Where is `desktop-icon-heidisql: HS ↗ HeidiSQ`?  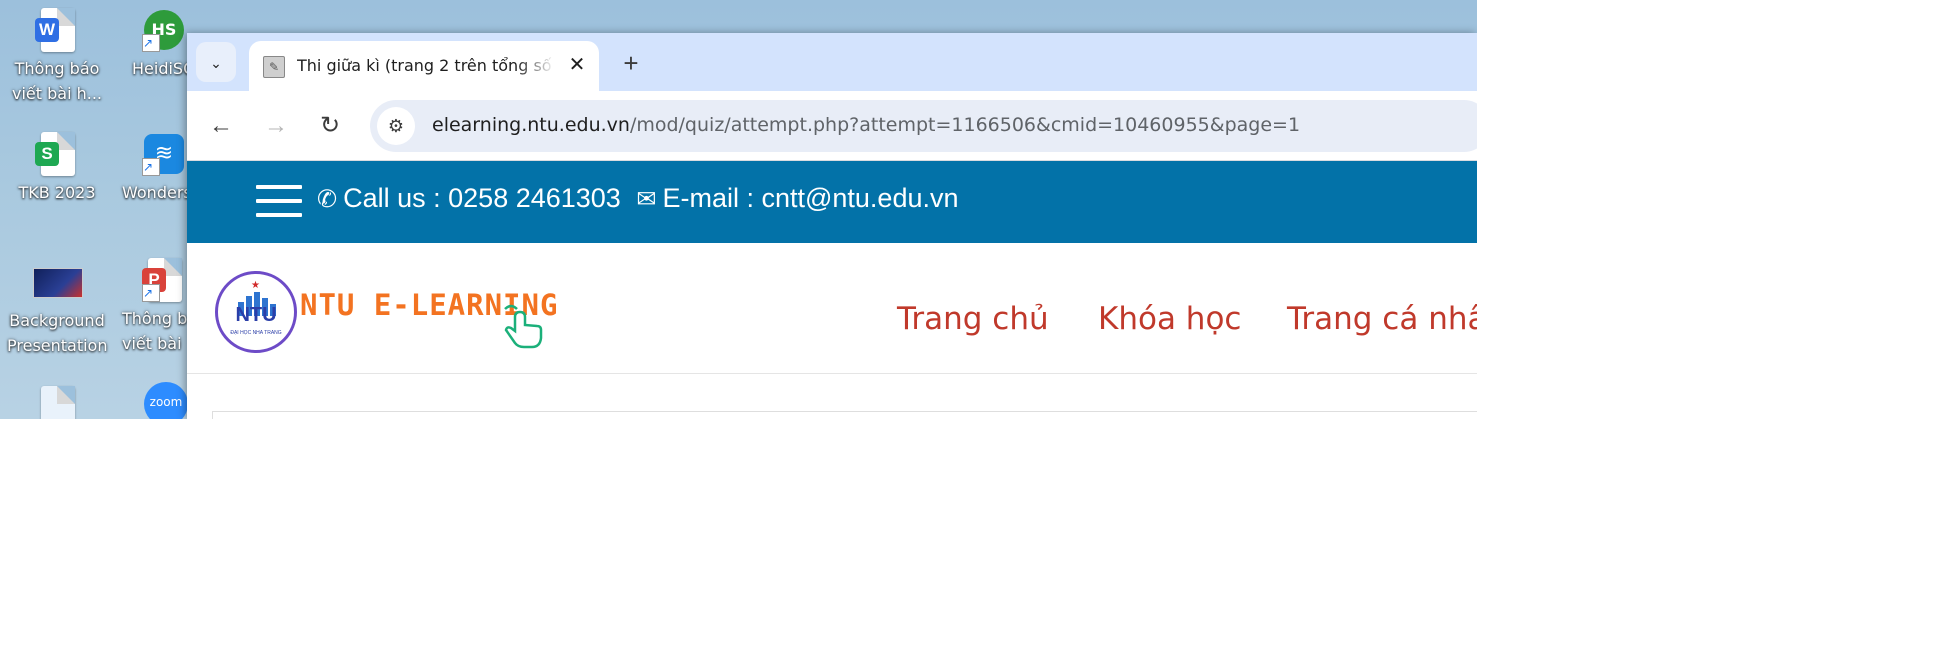
desktop-icon-heidisql: HS ↗ HeidiSQ is located at coordinates (159, 44).